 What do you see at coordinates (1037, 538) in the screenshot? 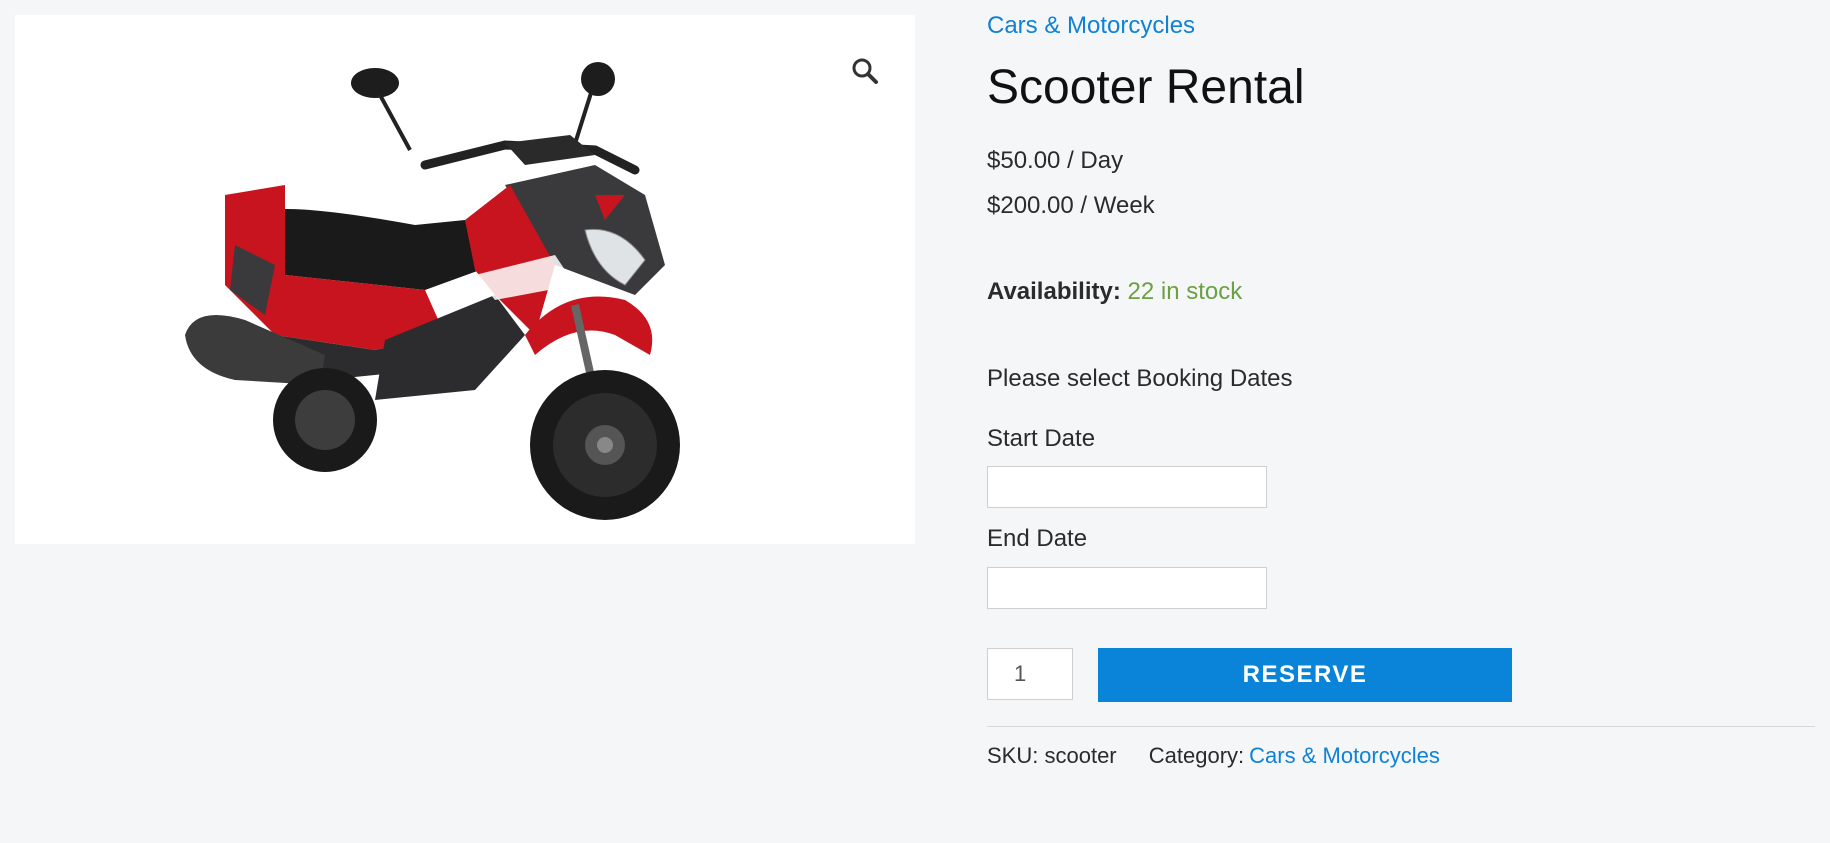
I see `end-date-label: End Date` at bounding box center [1037, 538].